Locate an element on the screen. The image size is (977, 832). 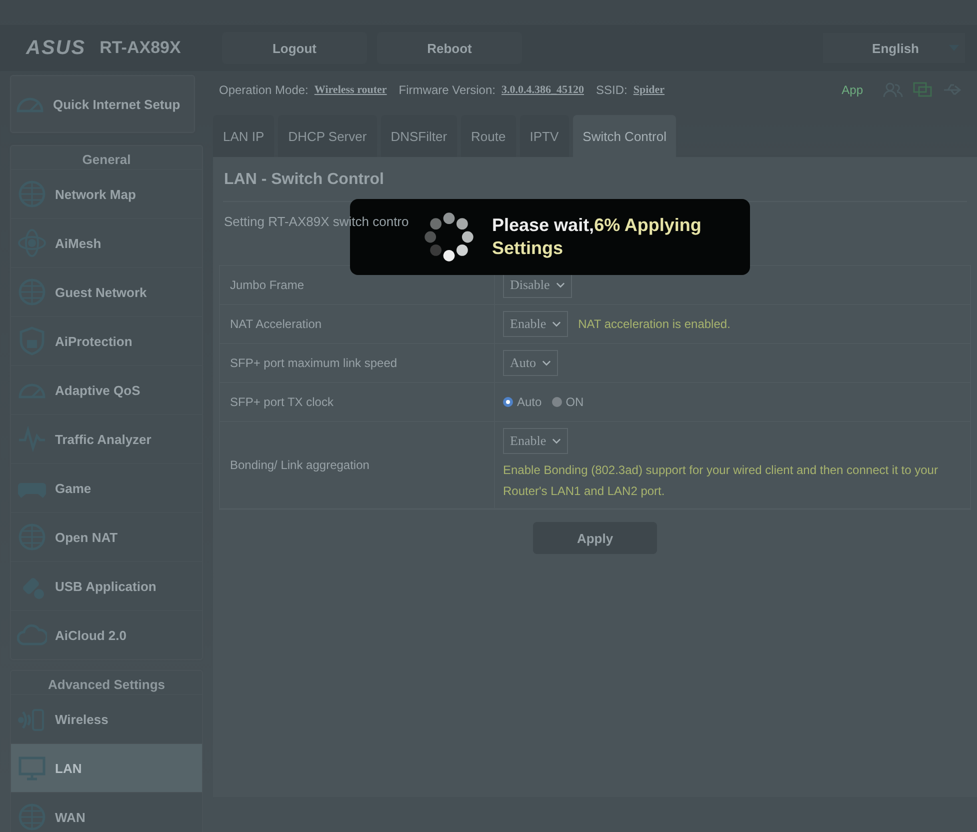
menu-item: AiProtection is located at coordinates (106, 340).